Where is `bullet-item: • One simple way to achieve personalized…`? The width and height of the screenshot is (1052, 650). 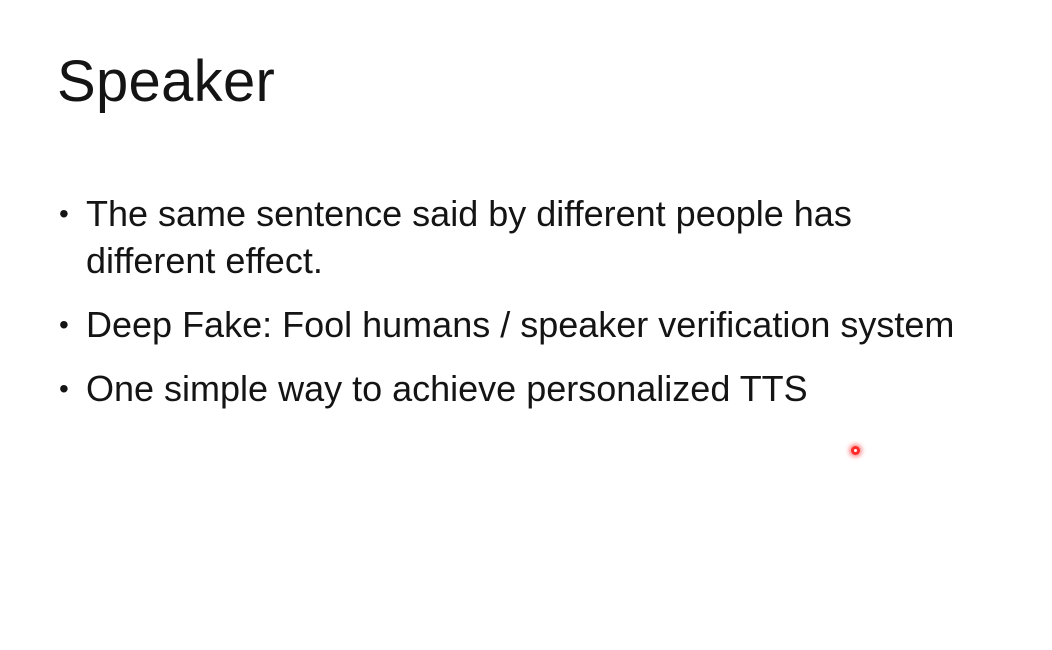
bullet-item: • One simple way to achieve personalized… is located at coordinates (522, 388).